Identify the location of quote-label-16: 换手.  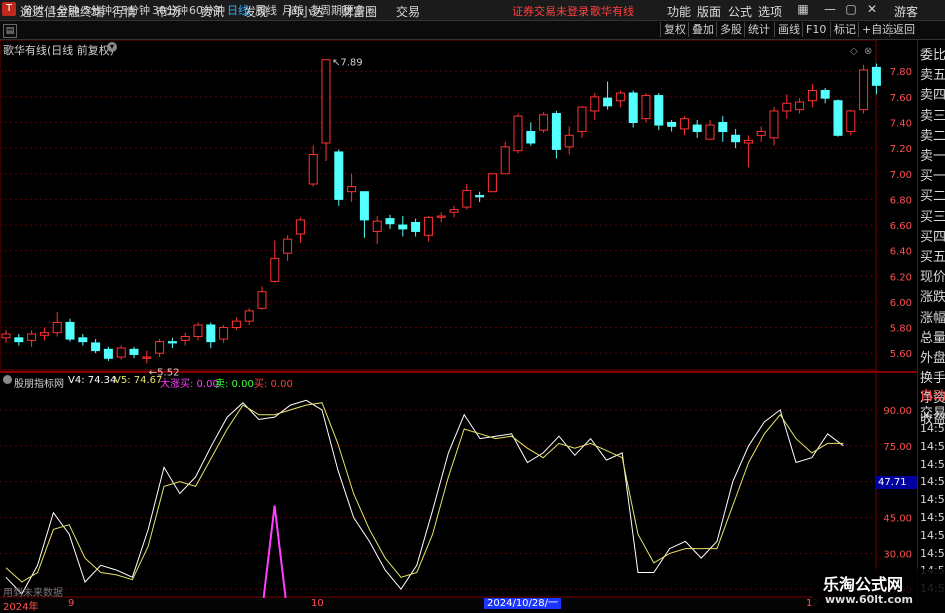
(932, 379).